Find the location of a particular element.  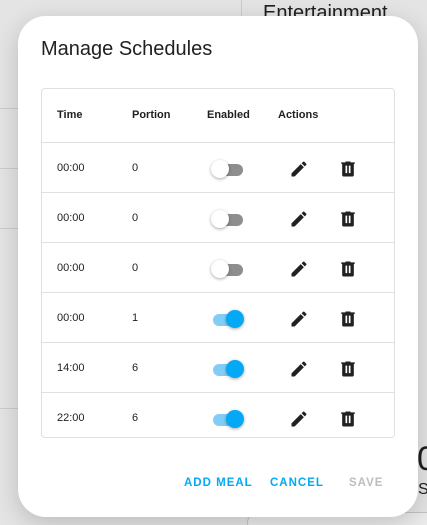

dialog-actions: ADD MEAL CANCEL SAVE is located at coordinates (218, 487).